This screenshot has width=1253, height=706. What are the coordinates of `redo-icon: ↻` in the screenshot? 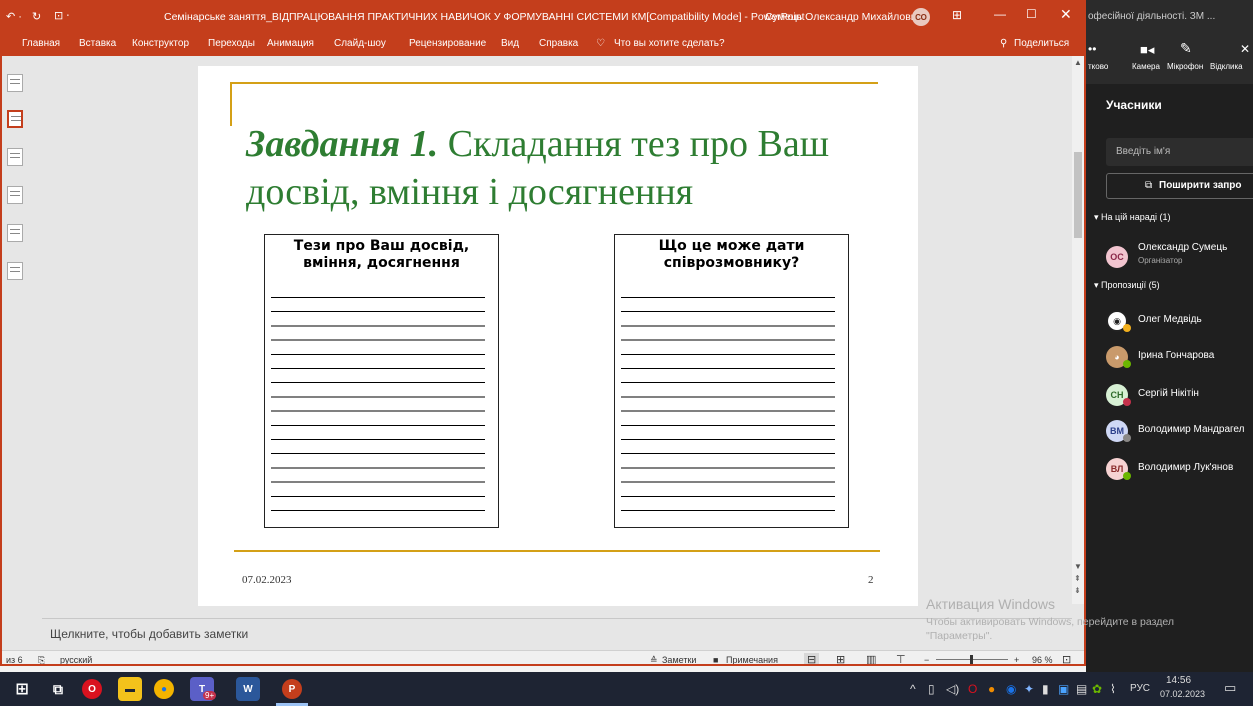 It's located at (36, 16).